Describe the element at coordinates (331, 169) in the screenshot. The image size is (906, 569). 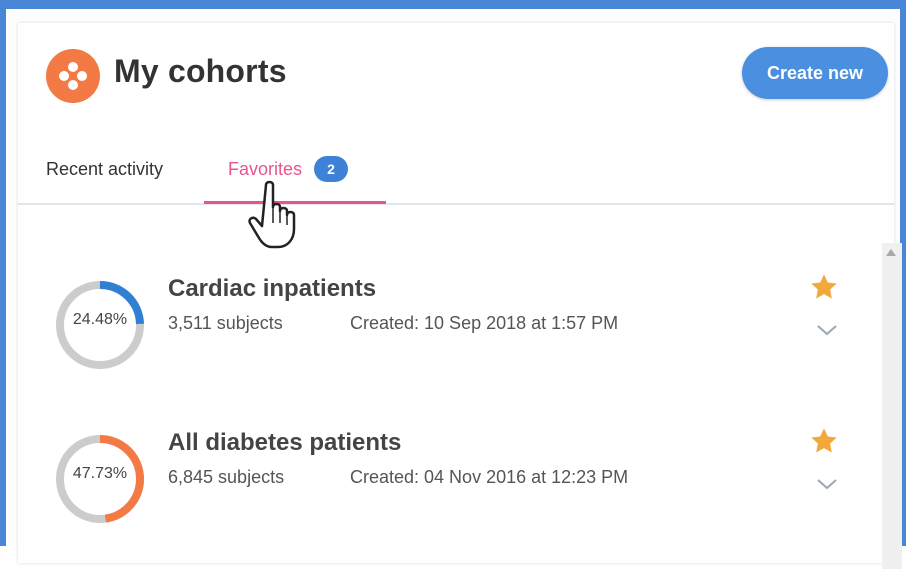
I see `favorites-count-badge: 2` at that location.